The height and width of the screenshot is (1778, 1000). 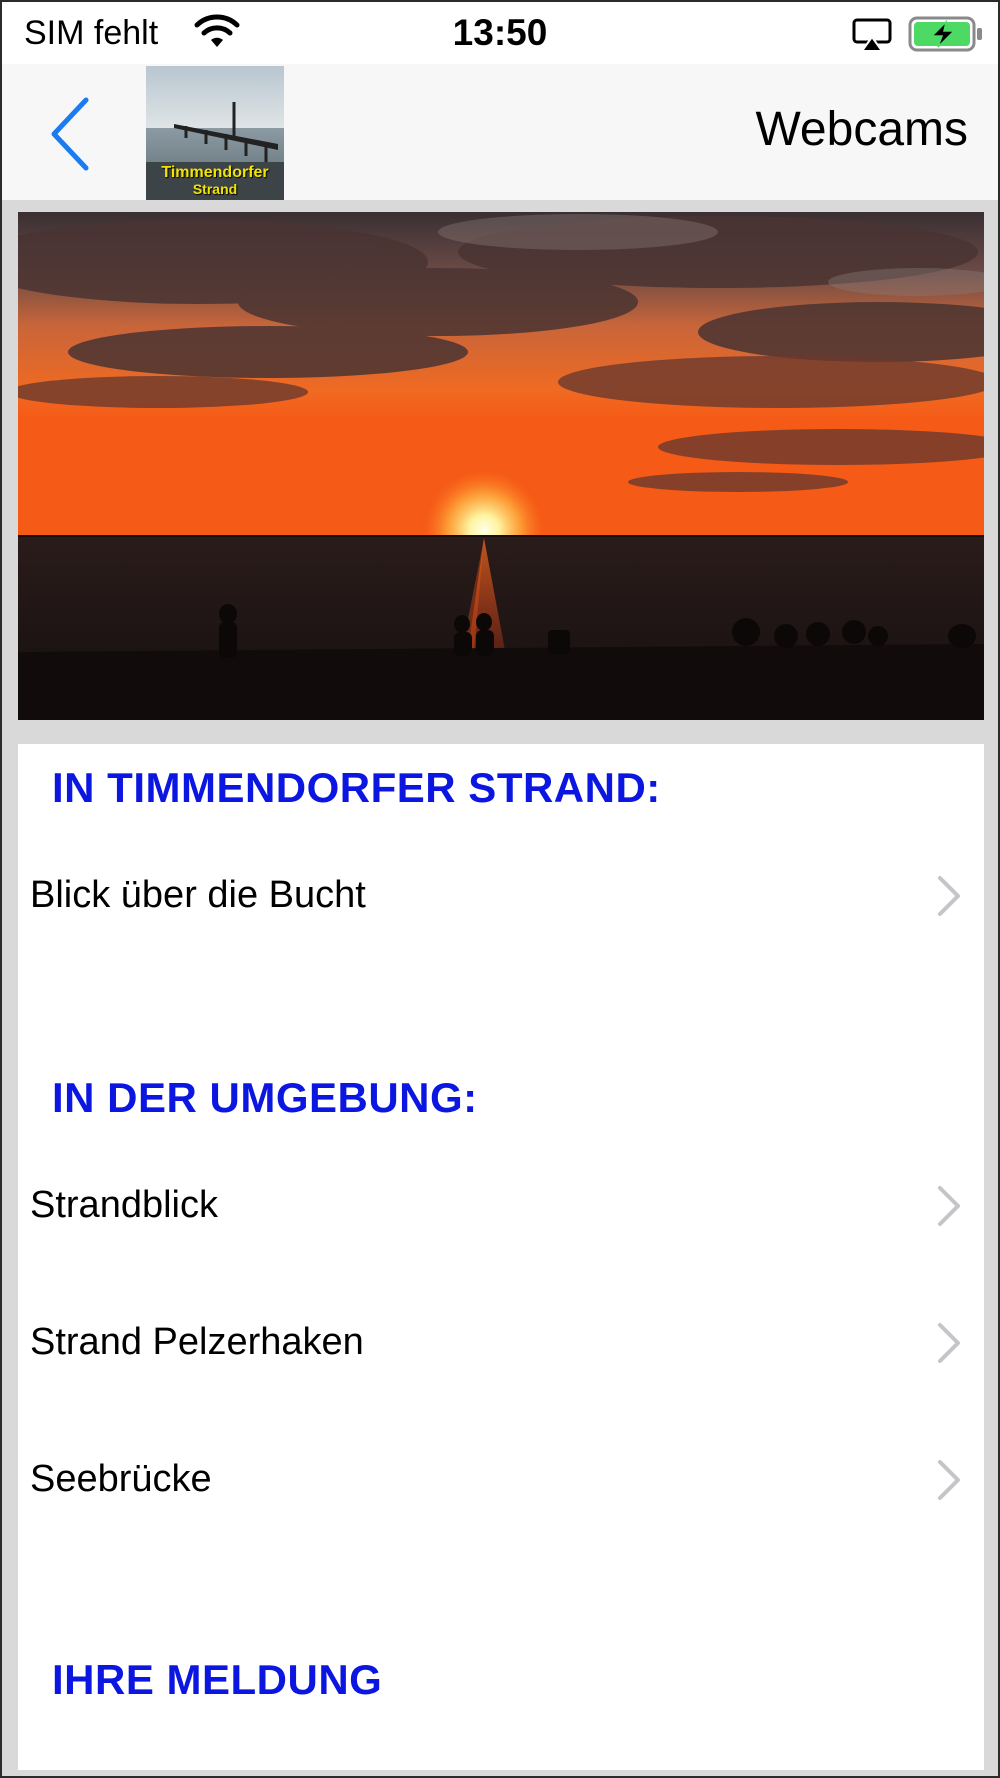 I want to click on logo-caption-line-1: Timmendorfer, so click(x=215, y=172).